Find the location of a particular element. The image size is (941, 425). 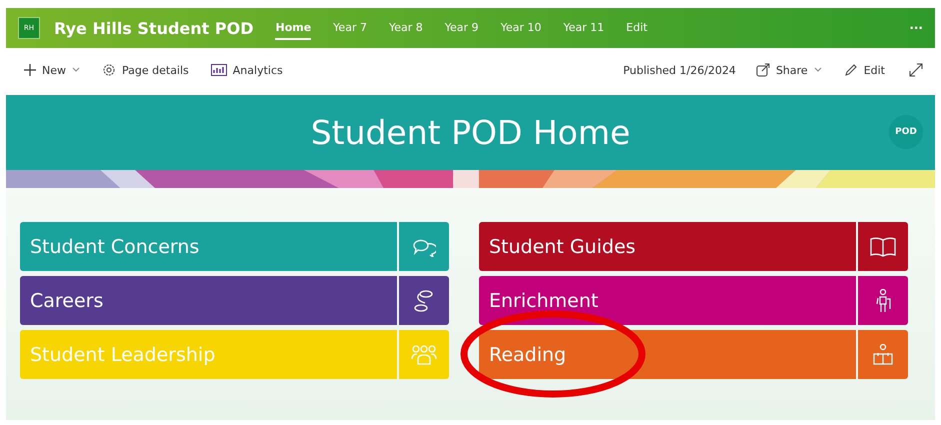

site-title: Rye Hills Student POD is located at coordinates (154, 28).